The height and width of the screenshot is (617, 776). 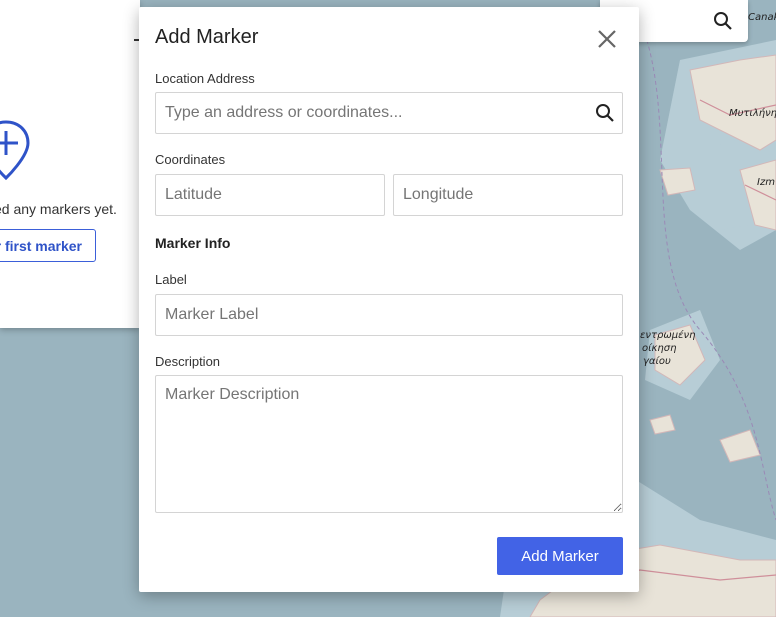 I want to click on dialog-title: Add Marker, so click(x=207, y=37).